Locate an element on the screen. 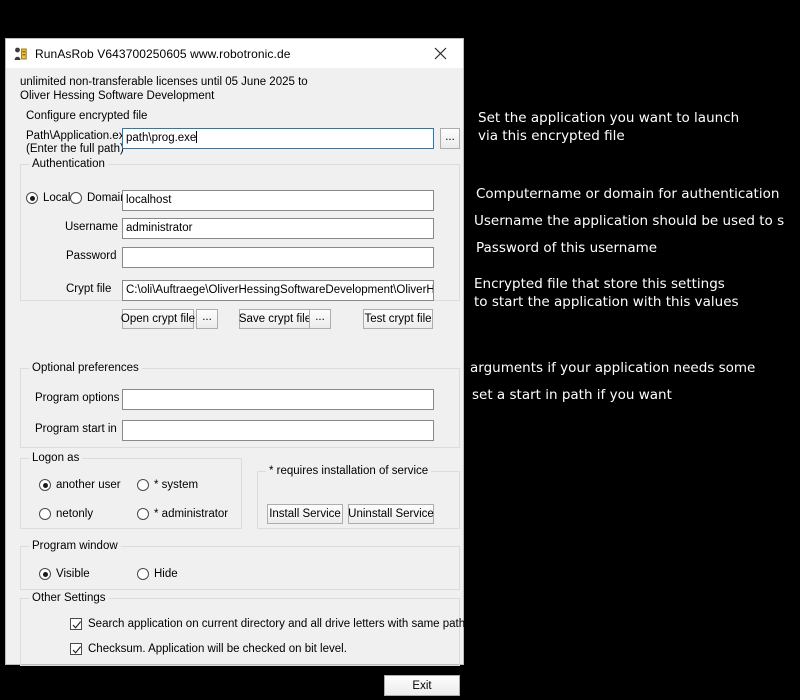 Image resolution: width=800 pixels, height=700 pixels. auth-local-radio: Local is located at coordinates (48, 198).